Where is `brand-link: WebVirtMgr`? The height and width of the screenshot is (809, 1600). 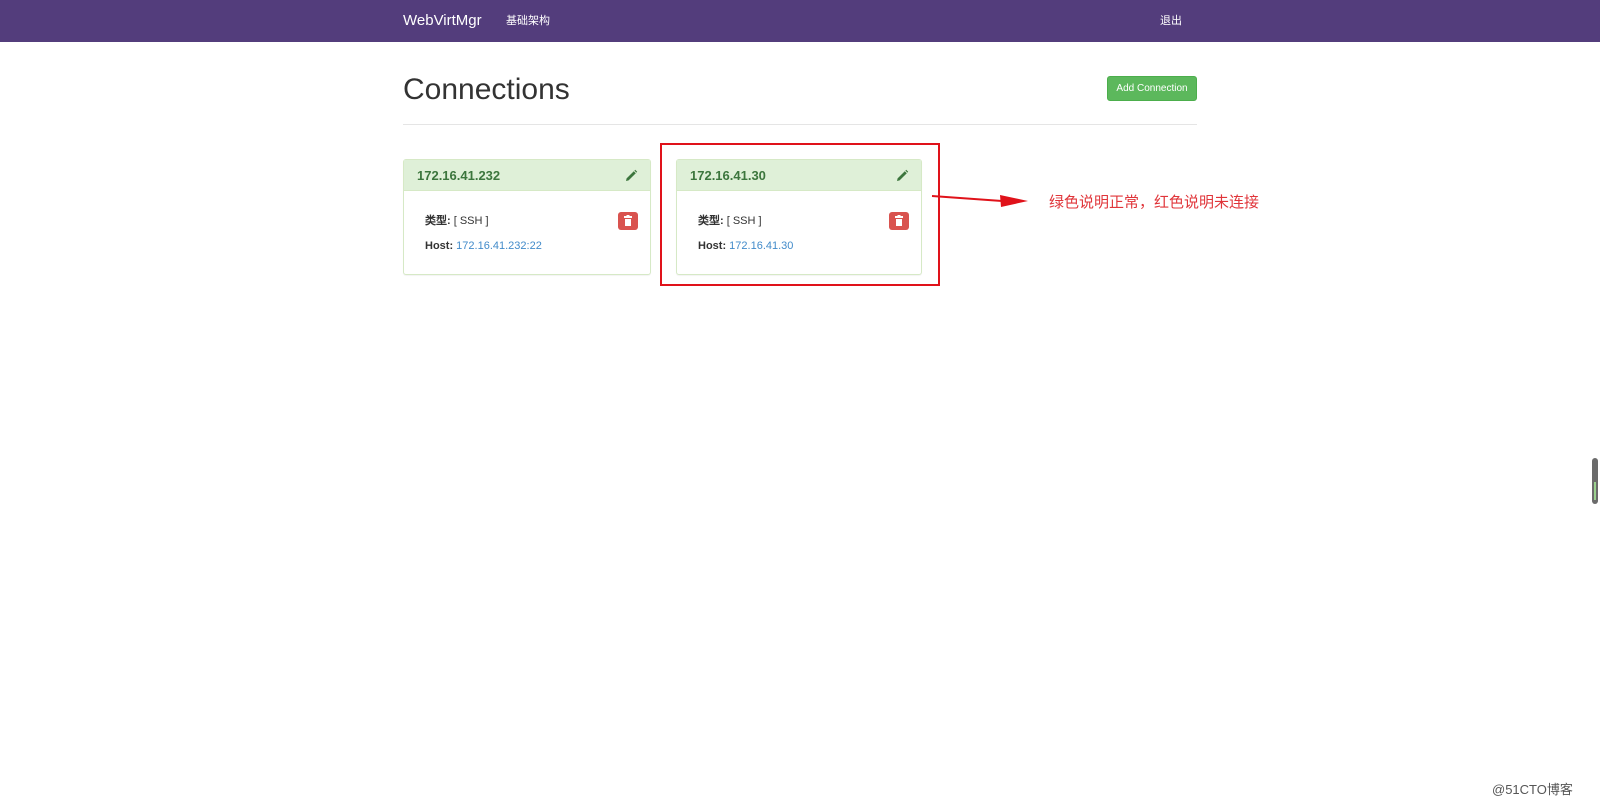 brand-link: WebVirtMgr is located at coordinates (442, 21).